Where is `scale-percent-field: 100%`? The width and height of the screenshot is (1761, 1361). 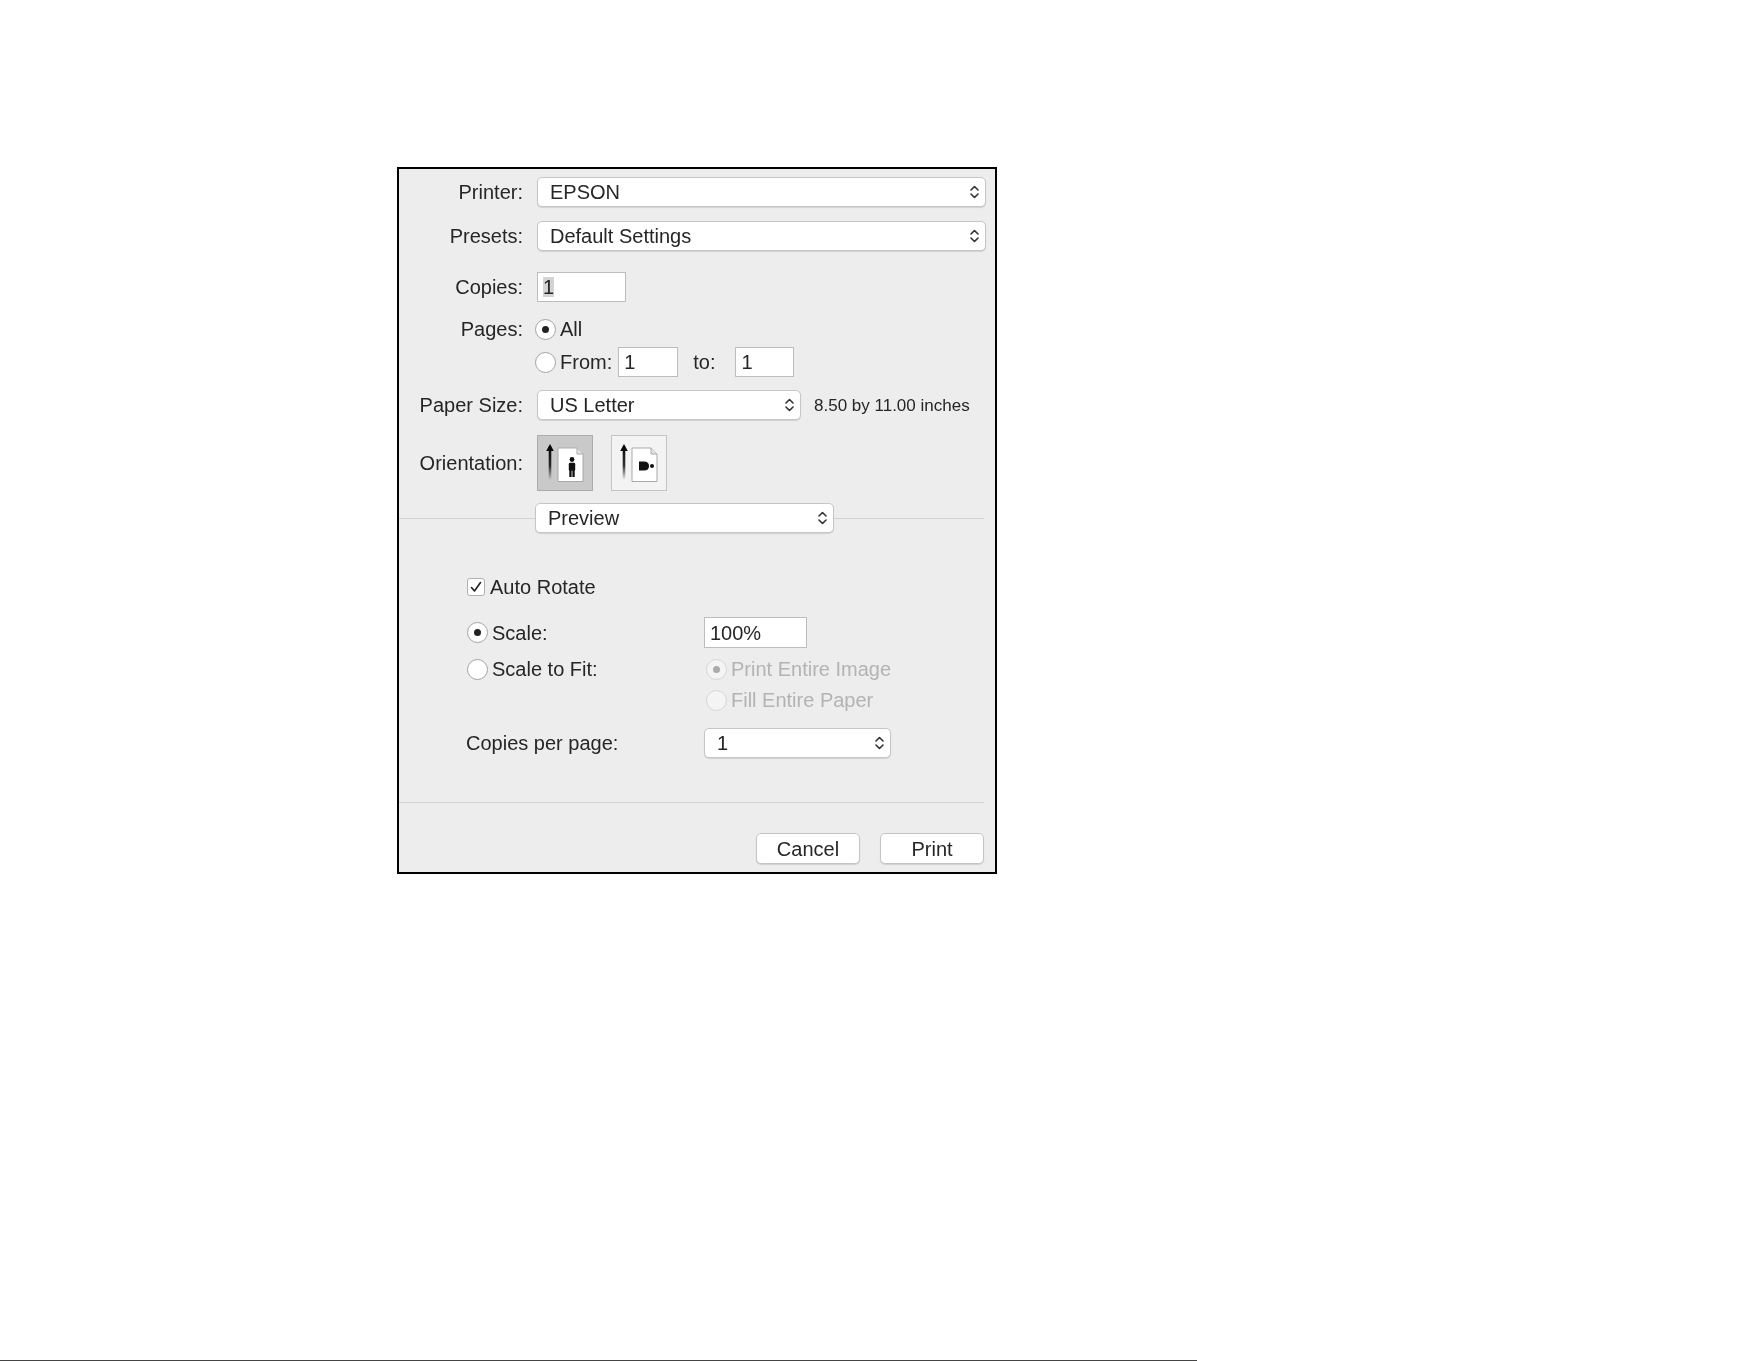
scale-percent-field: 100% is located at coordinates (755, 632).